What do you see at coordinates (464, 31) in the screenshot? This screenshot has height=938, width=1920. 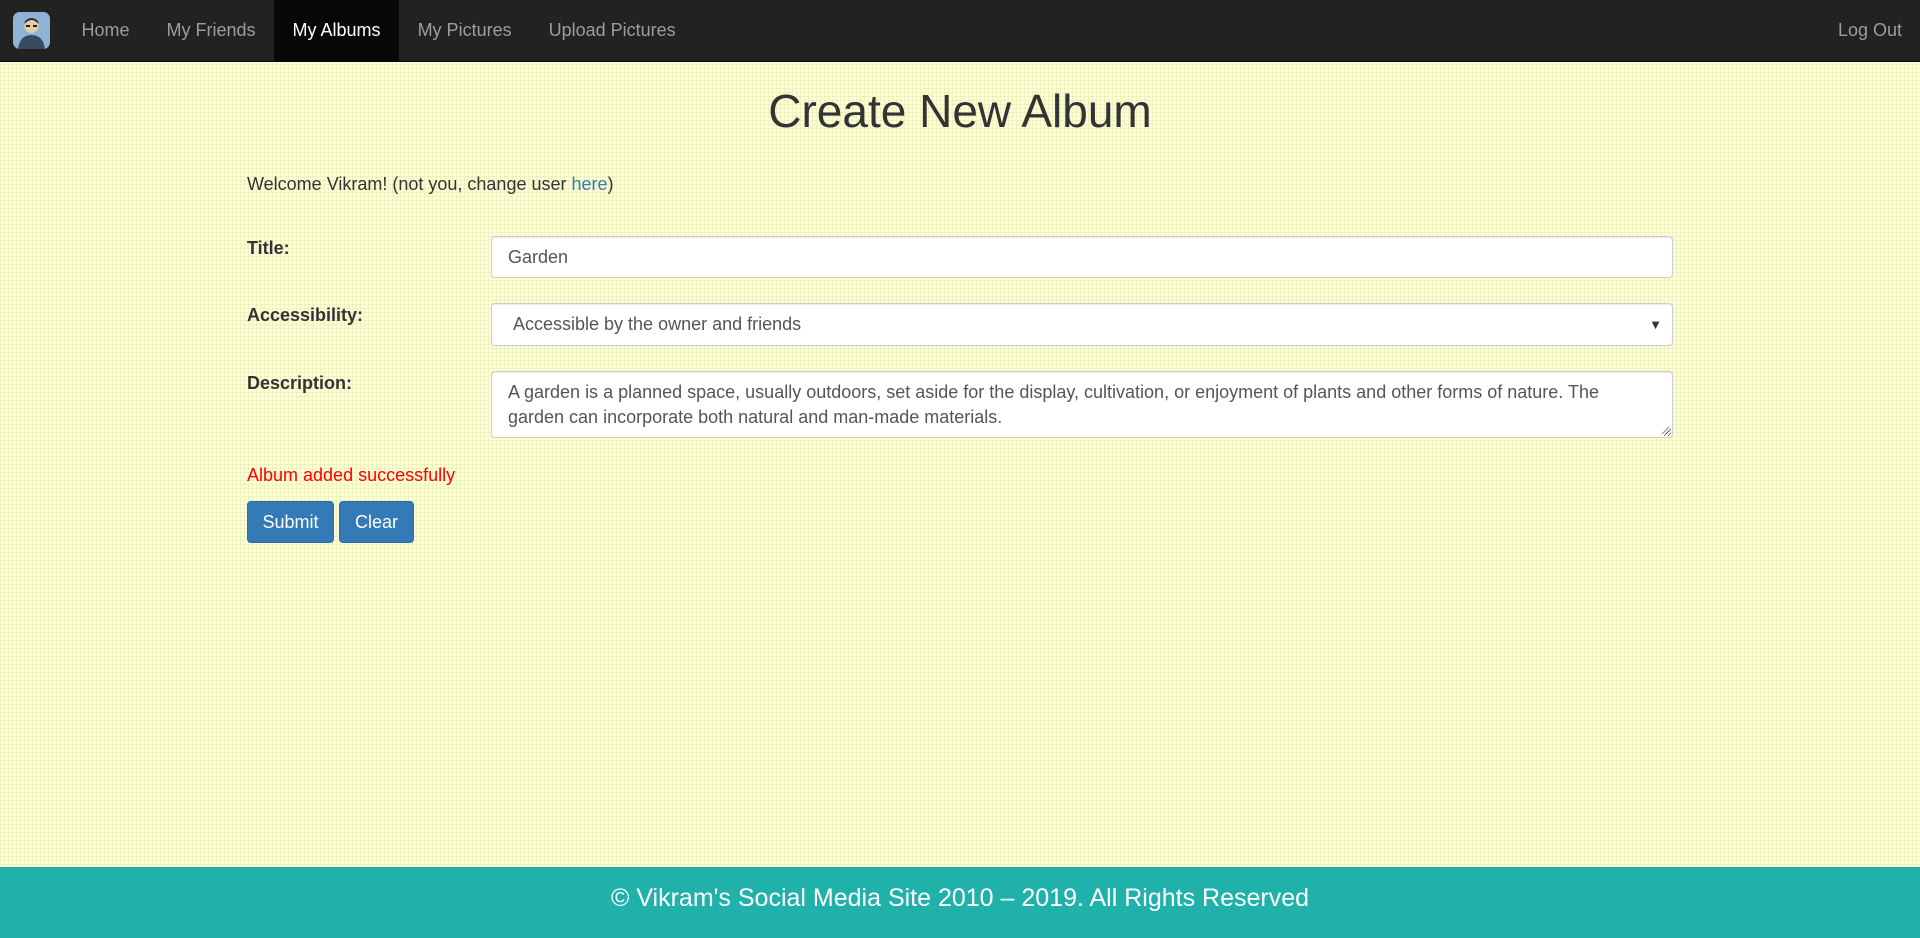 I see `nav-item-my-pictures: My Pictures` at bounding box center [464, 31].